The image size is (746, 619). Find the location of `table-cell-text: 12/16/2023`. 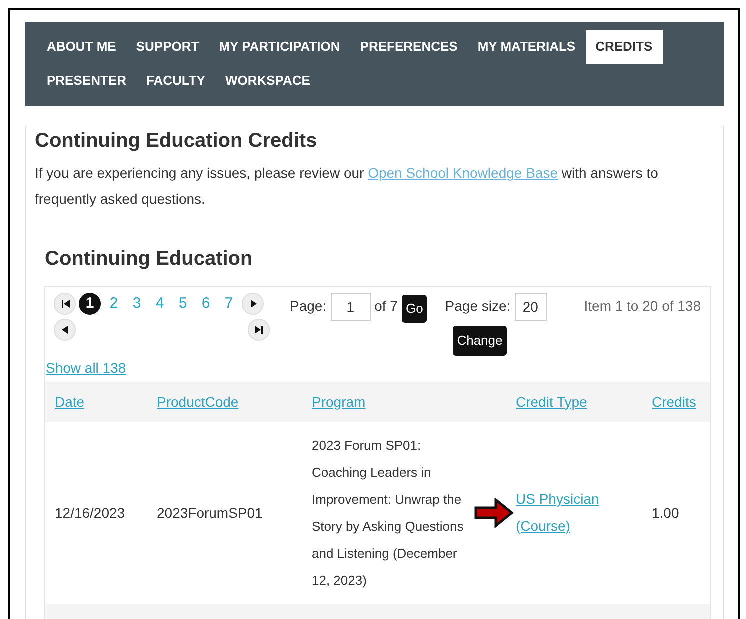

table-cell-text: 12/16/2023 is located at coordinates (90, 513).